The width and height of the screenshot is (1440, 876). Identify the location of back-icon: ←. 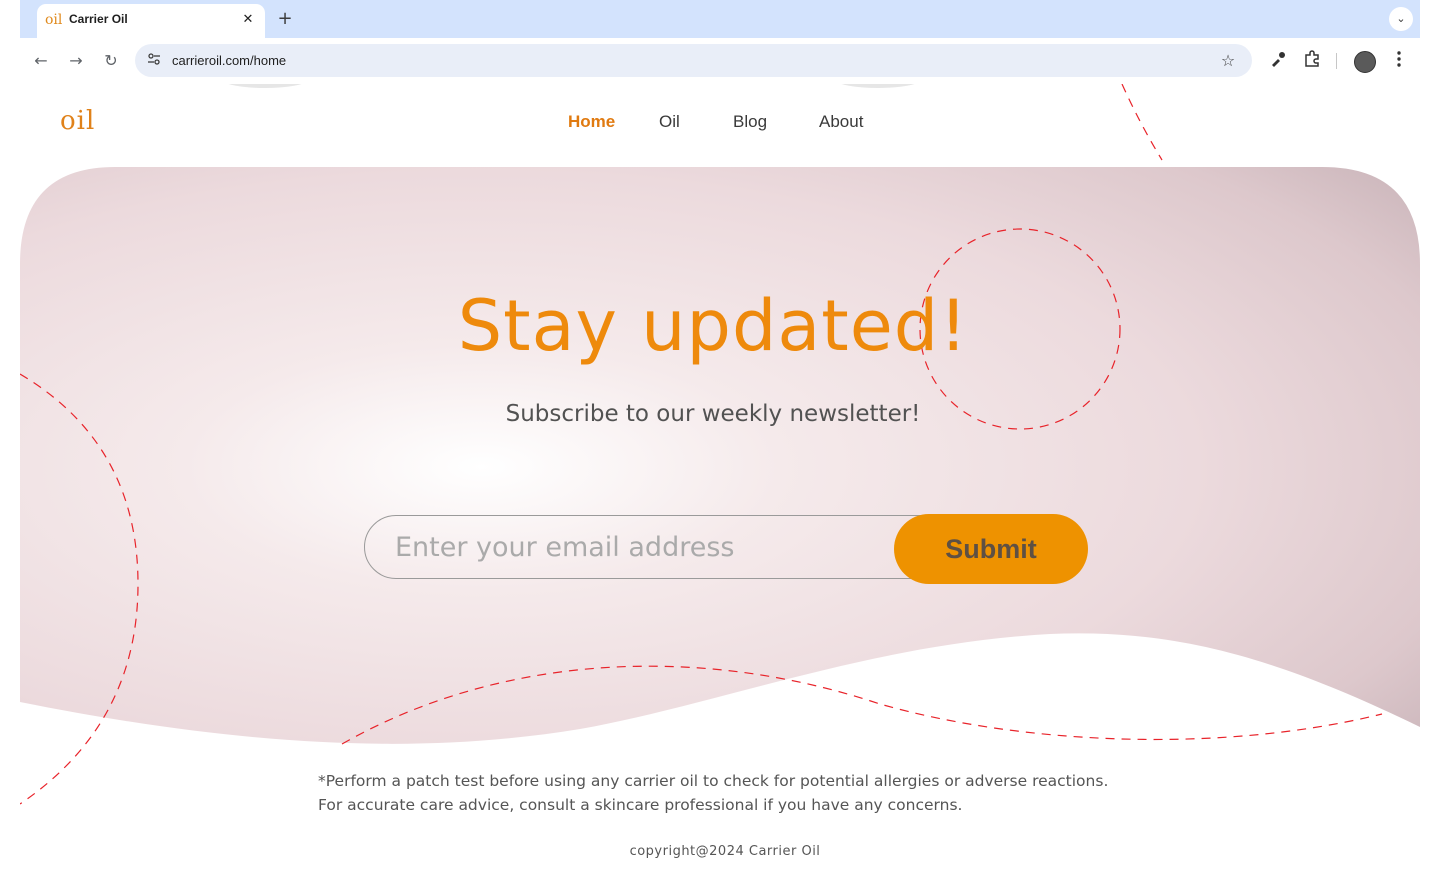
(41, 61).